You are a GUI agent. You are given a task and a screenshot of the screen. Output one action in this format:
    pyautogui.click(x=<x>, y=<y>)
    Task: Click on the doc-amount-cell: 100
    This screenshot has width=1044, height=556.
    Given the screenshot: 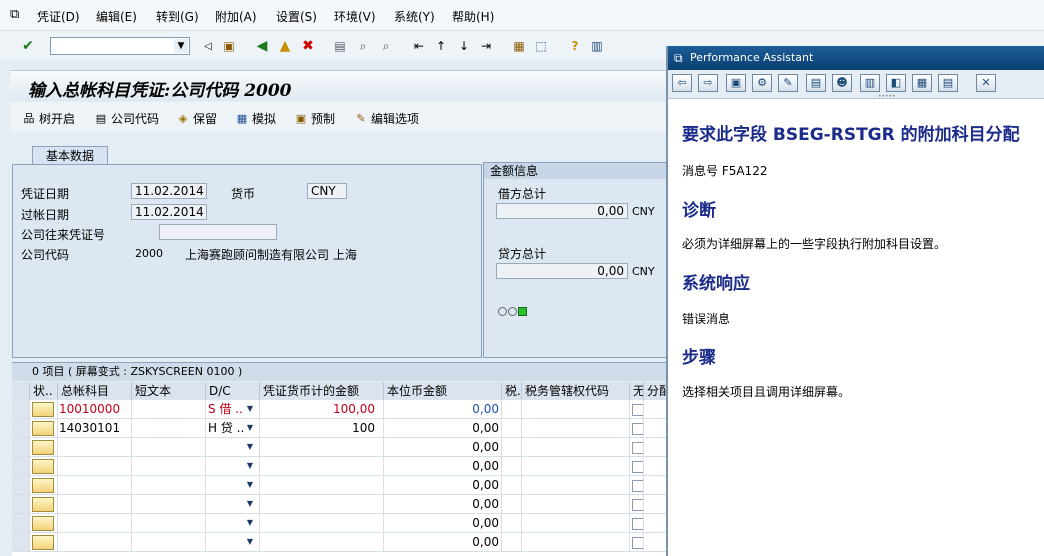 What is the action you would take?
    pyautogui.click(x=322, y=428)
    